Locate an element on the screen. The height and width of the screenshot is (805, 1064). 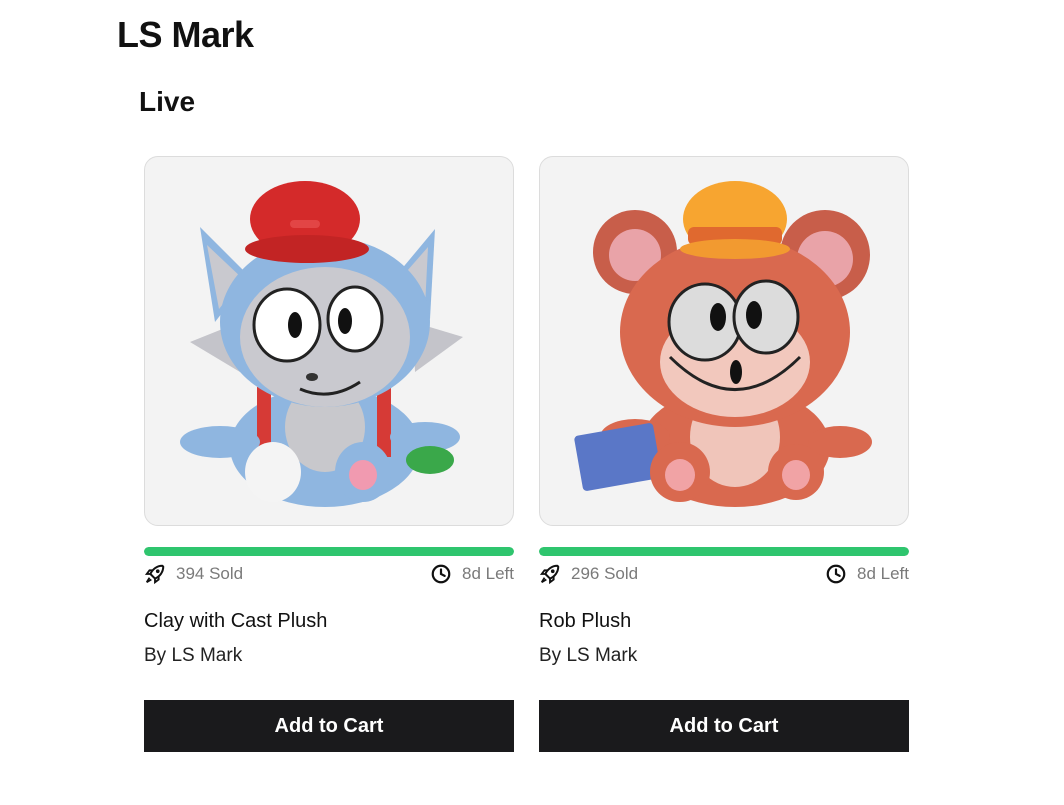
blue-cat-plush-image is located at coordinates (321, 344).